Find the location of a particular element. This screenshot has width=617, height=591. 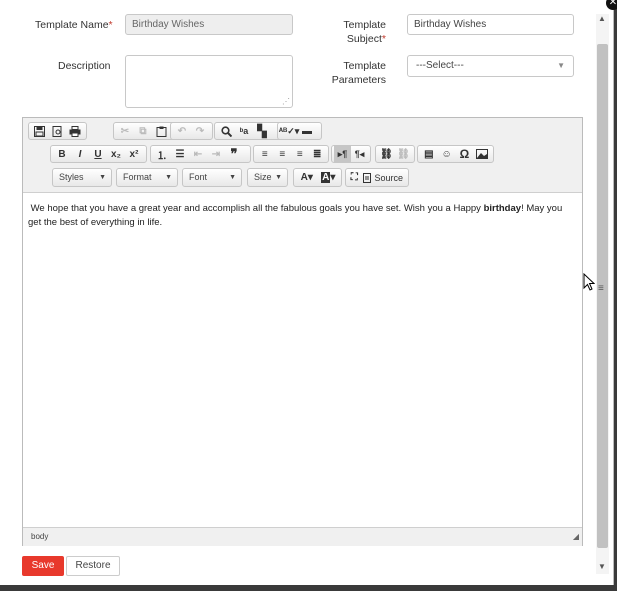

horizontal-rule-icon: ▤ is located at coordinates (429, 154).